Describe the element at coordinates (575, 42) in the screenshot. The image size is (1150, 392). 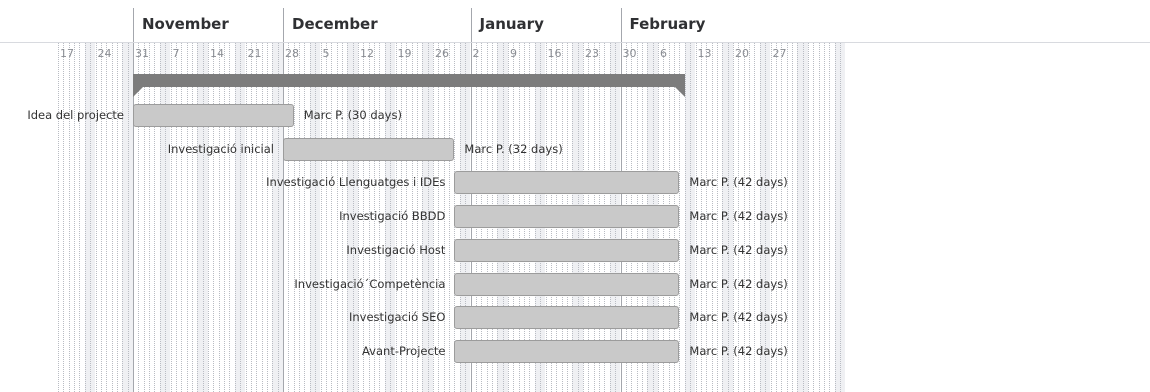
I see `header-separator` at that location.